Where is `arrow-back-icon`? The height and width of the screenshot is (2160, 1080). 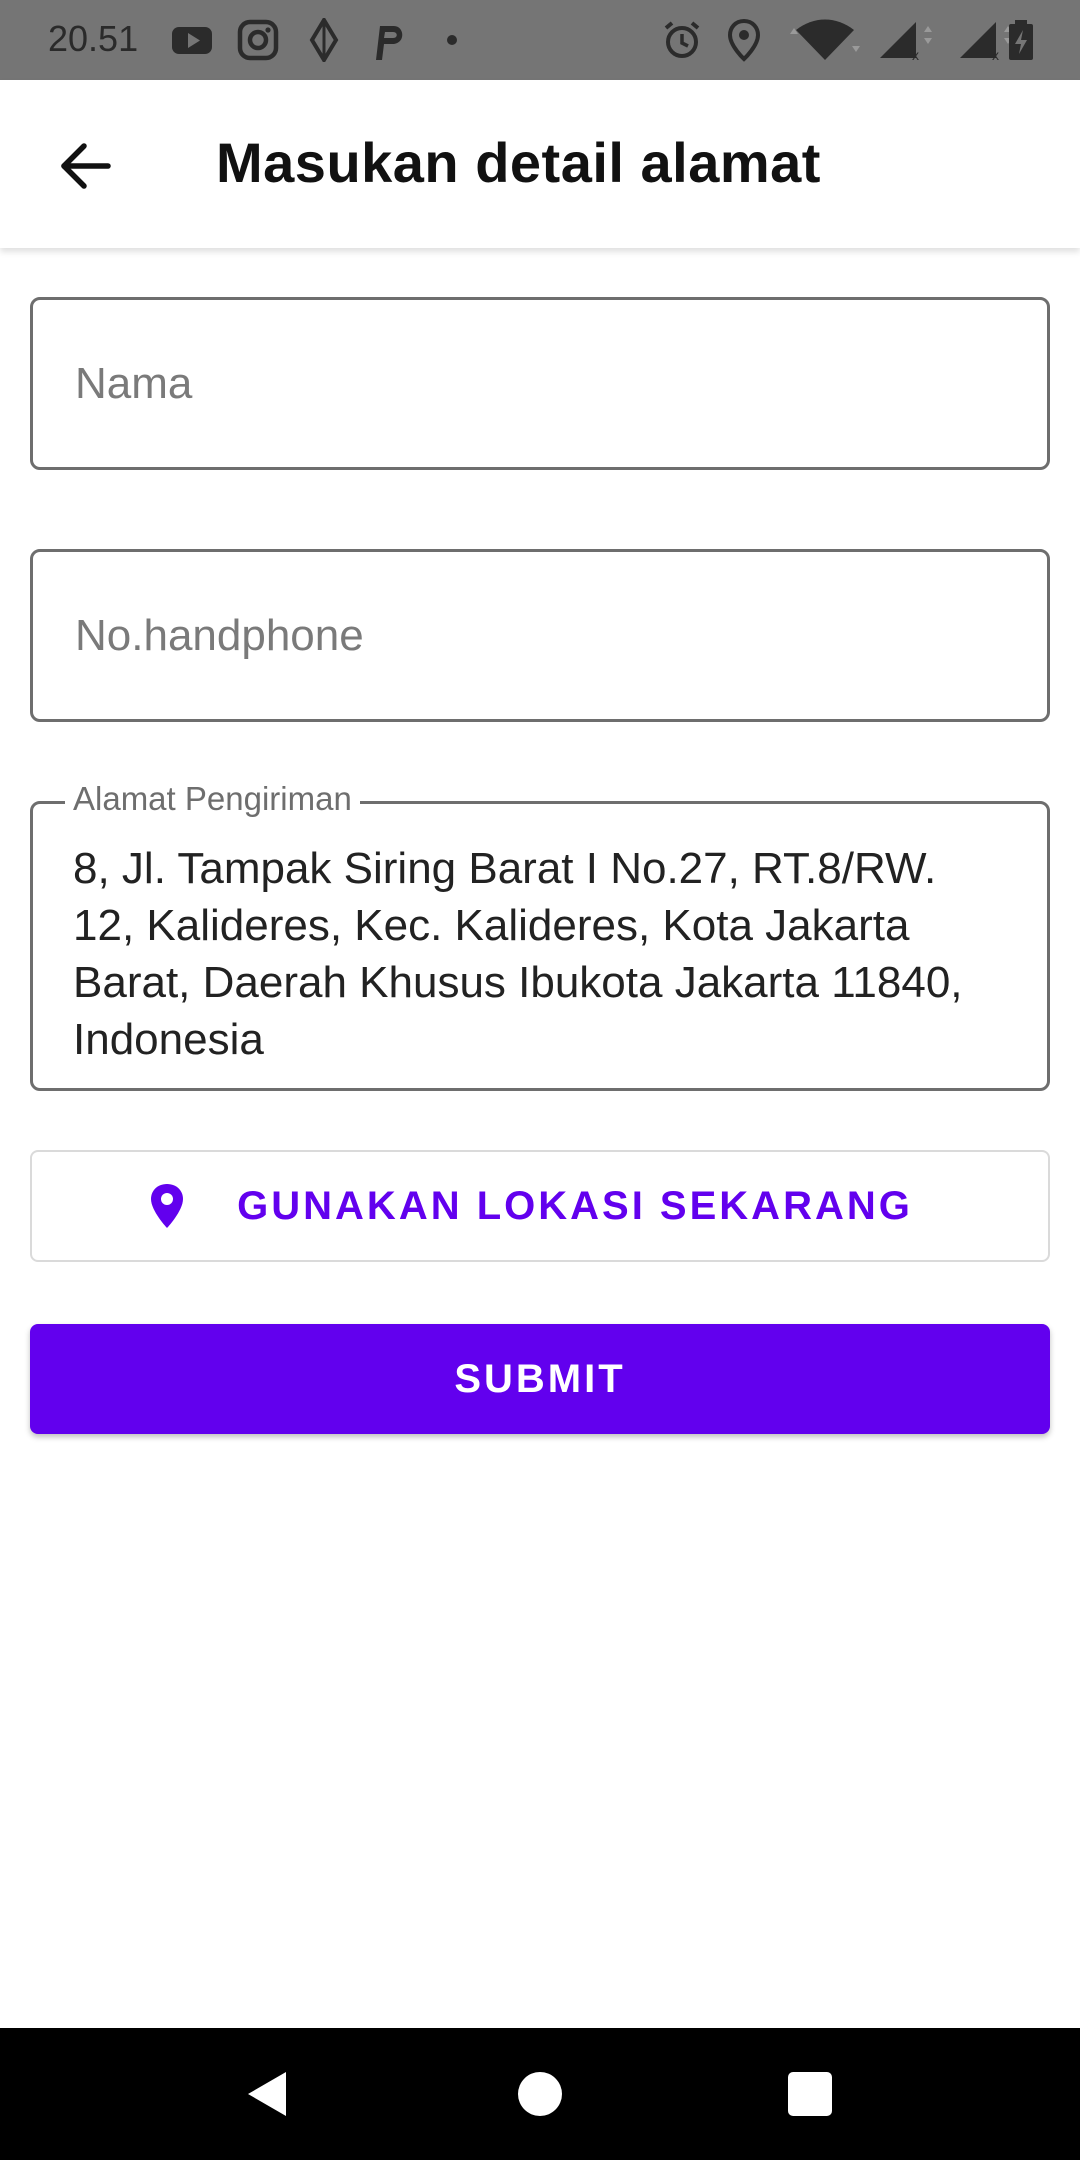 arrow-back-icon is located at coordinates (86, 166).